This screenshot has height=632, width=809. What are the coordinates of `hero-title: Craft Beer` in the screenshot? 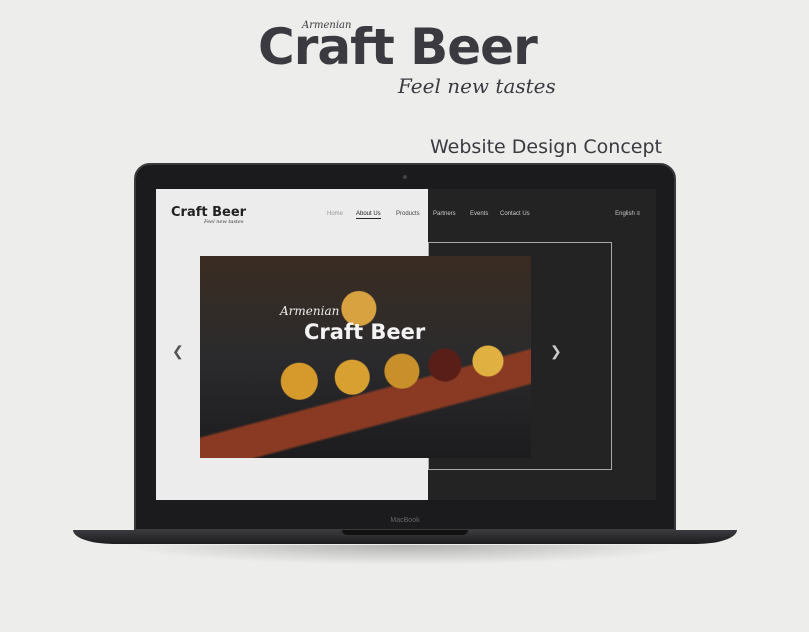 It's located at (365, 332).